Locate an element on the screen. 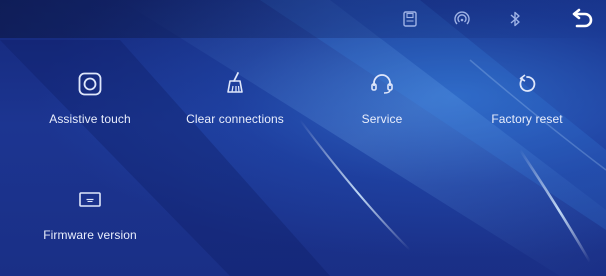 This screenshot has width=606, height=276. service-button: Service is located at coordinates (382, 105).